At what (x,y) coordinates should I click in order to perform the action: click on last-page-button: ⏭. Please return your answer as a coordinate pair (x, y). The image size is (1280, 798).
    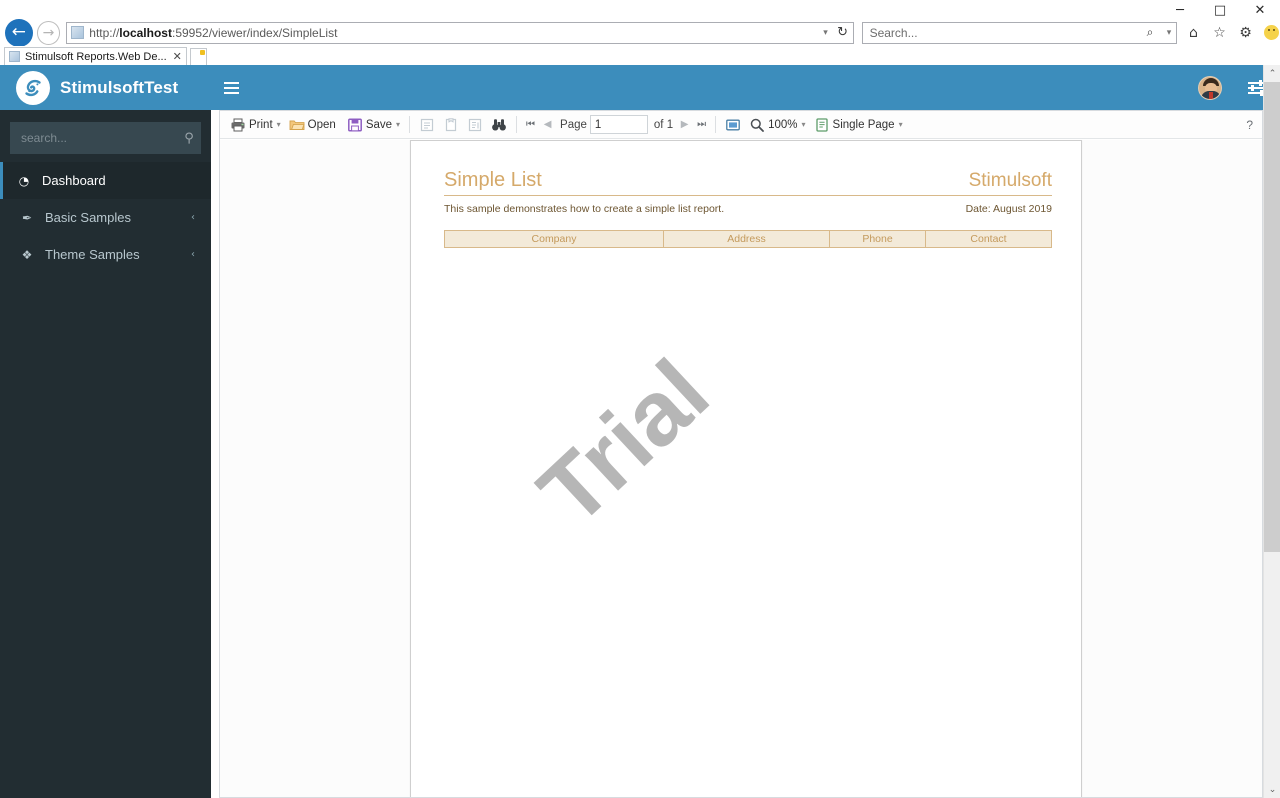
    Looking at the image, I should click on (701, 125).